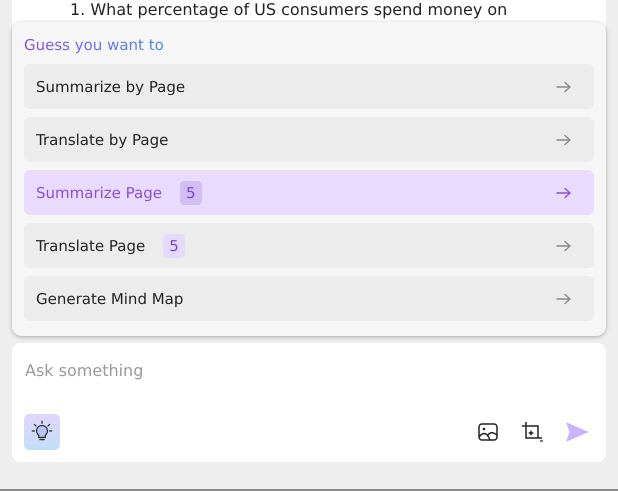 The image size is (618, 491). Describe the element at coordinates (309, 370) in the screenshot. I see `ask-field: Ask something` at that location.